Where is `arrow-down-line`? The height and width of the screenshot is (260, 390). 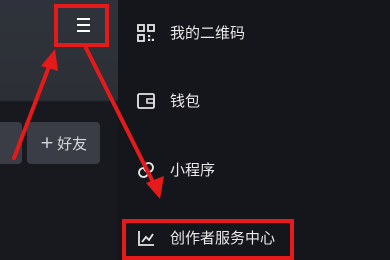 arrow-down-line is located at coordinates (120, 116).